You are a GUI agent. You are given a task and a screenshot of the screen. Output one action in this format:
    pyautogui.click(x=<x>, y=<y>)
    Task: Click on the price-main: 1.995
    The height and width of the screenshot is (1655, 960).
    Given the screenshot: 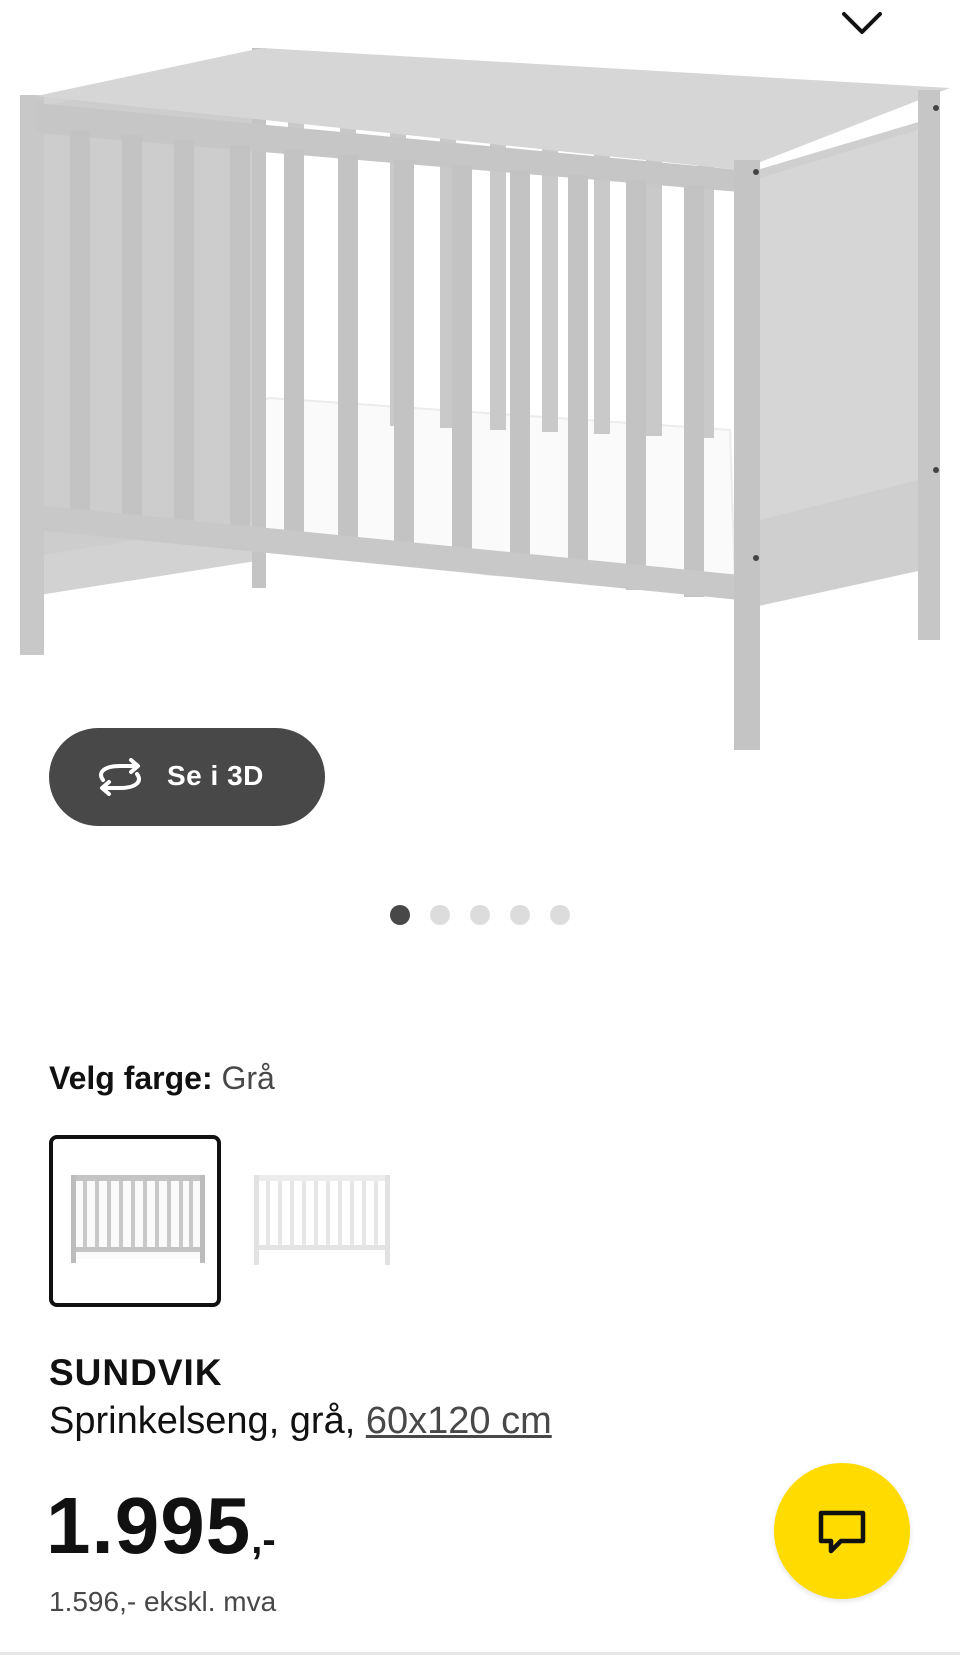 What is the action you would take?
    pyautogui.click(x=149, y=1525)
    